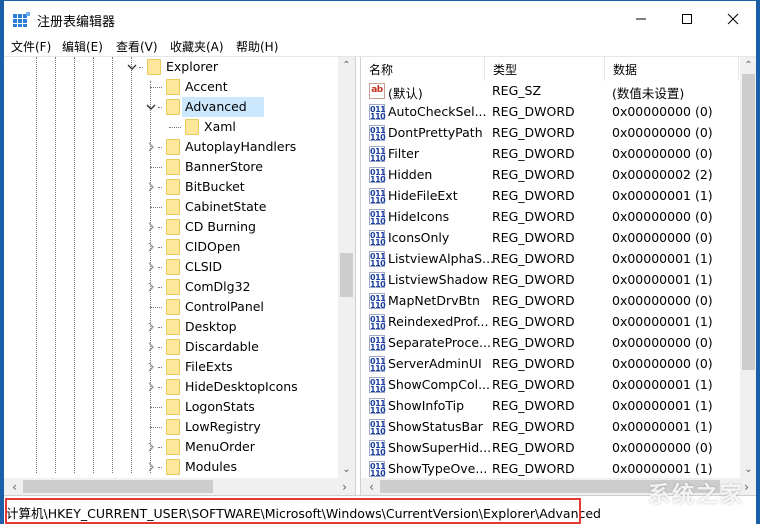 The image size is (760, 524). I want to click on tree-item: HideDesktopIcons, so click(171, 387).